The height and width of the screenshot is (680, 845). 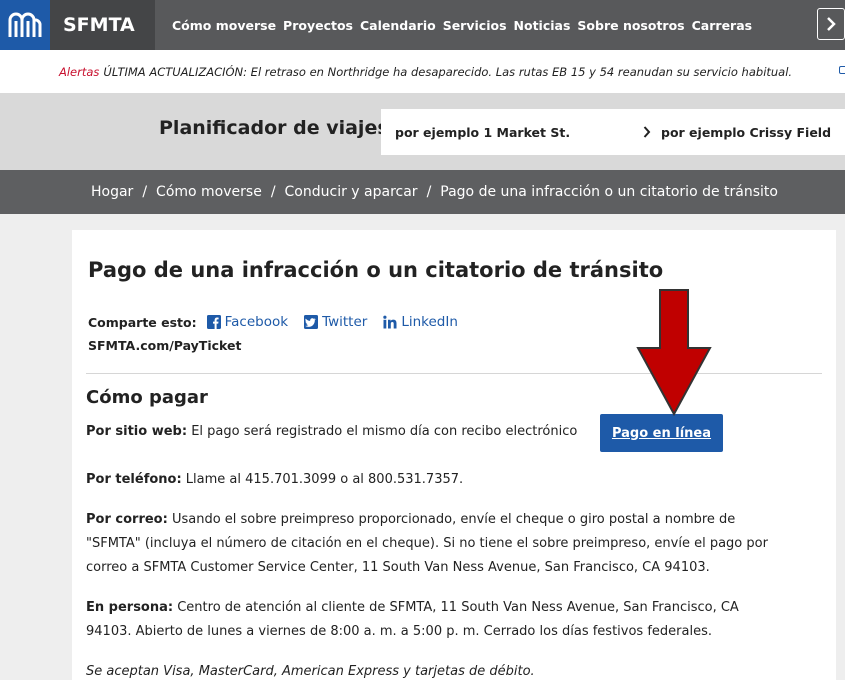 What do you see at coordinates (79, 72) in the screenshot?
I see `alert-label: Alertas` at bounding box center [79, 72].